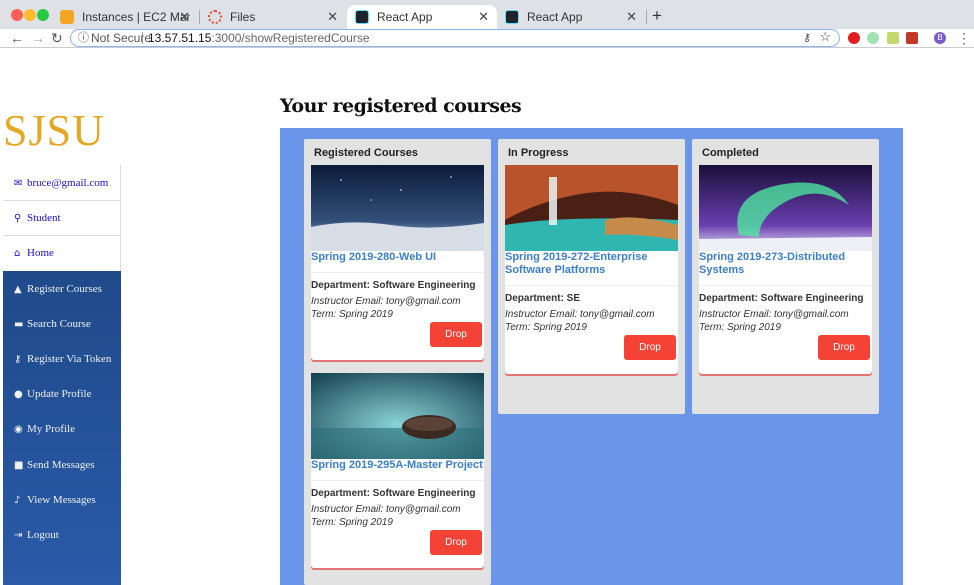 Image resolution: width=974 pixels, height=585 pixels. What do you see at coordinates (57, 38) in the screenshot?
I see `reload-icon: ↻` at bounding box center [57, 38].